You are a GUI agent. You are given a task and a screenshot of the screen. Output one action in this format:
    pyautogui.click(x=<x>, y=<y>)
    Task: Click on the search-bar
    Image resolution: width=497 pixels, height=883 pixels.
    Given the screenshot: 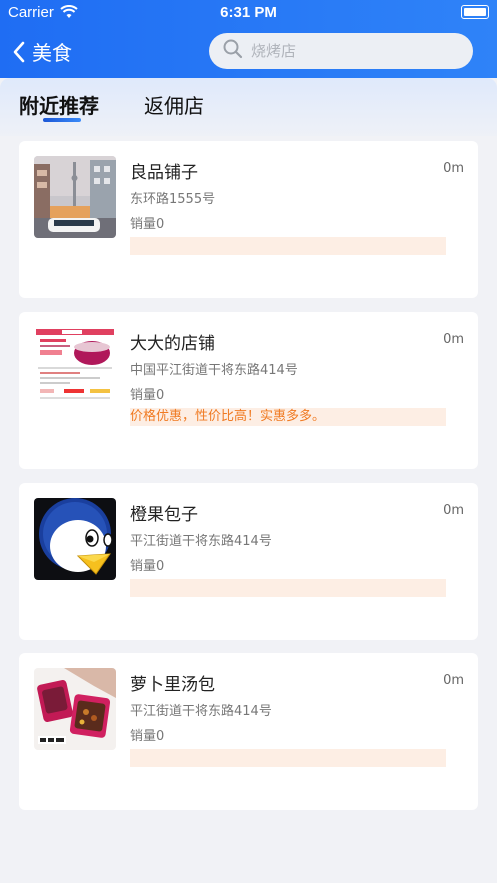 What is the action you would take?
    pyautogui.click(x=341, y=51)
    